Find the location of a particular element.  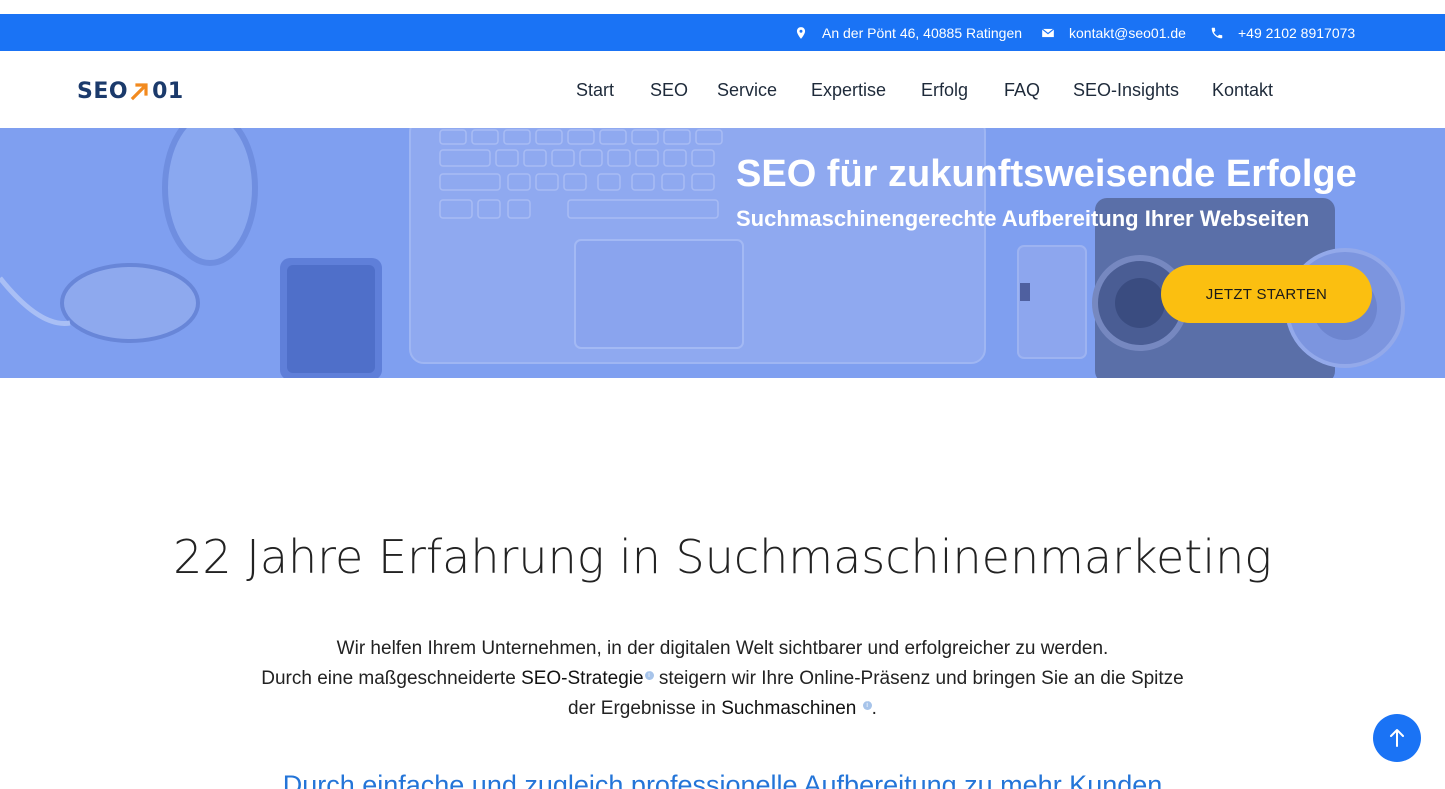

intro-line-3-post: . is located at coordinates (874, 708).